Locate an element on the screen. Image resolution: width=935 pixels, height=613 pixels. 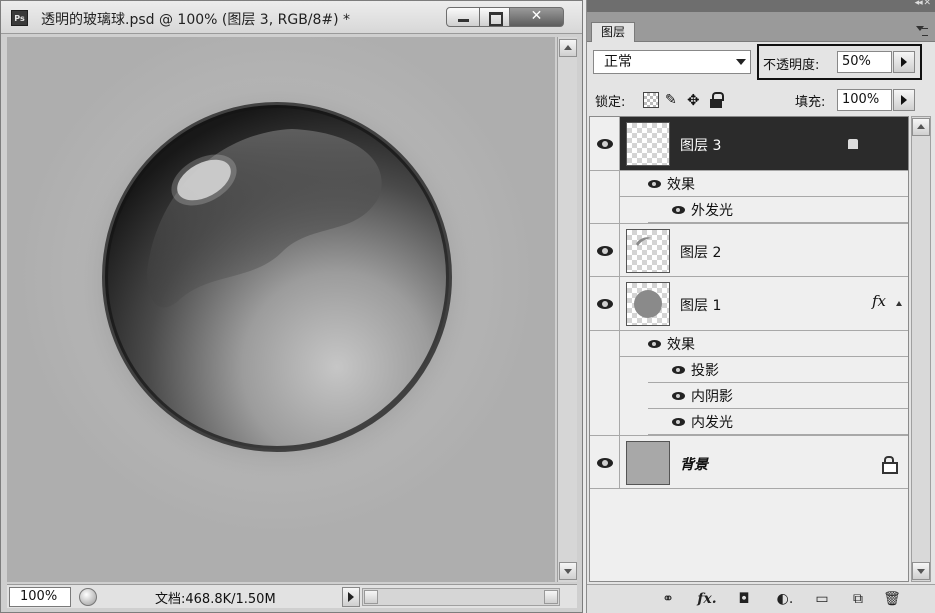
document-titlebar: Ps 透明的玻璃球.psd @ 100% (图层 3, RGB/8#) * ✕ is located at coordinates (291, 17).